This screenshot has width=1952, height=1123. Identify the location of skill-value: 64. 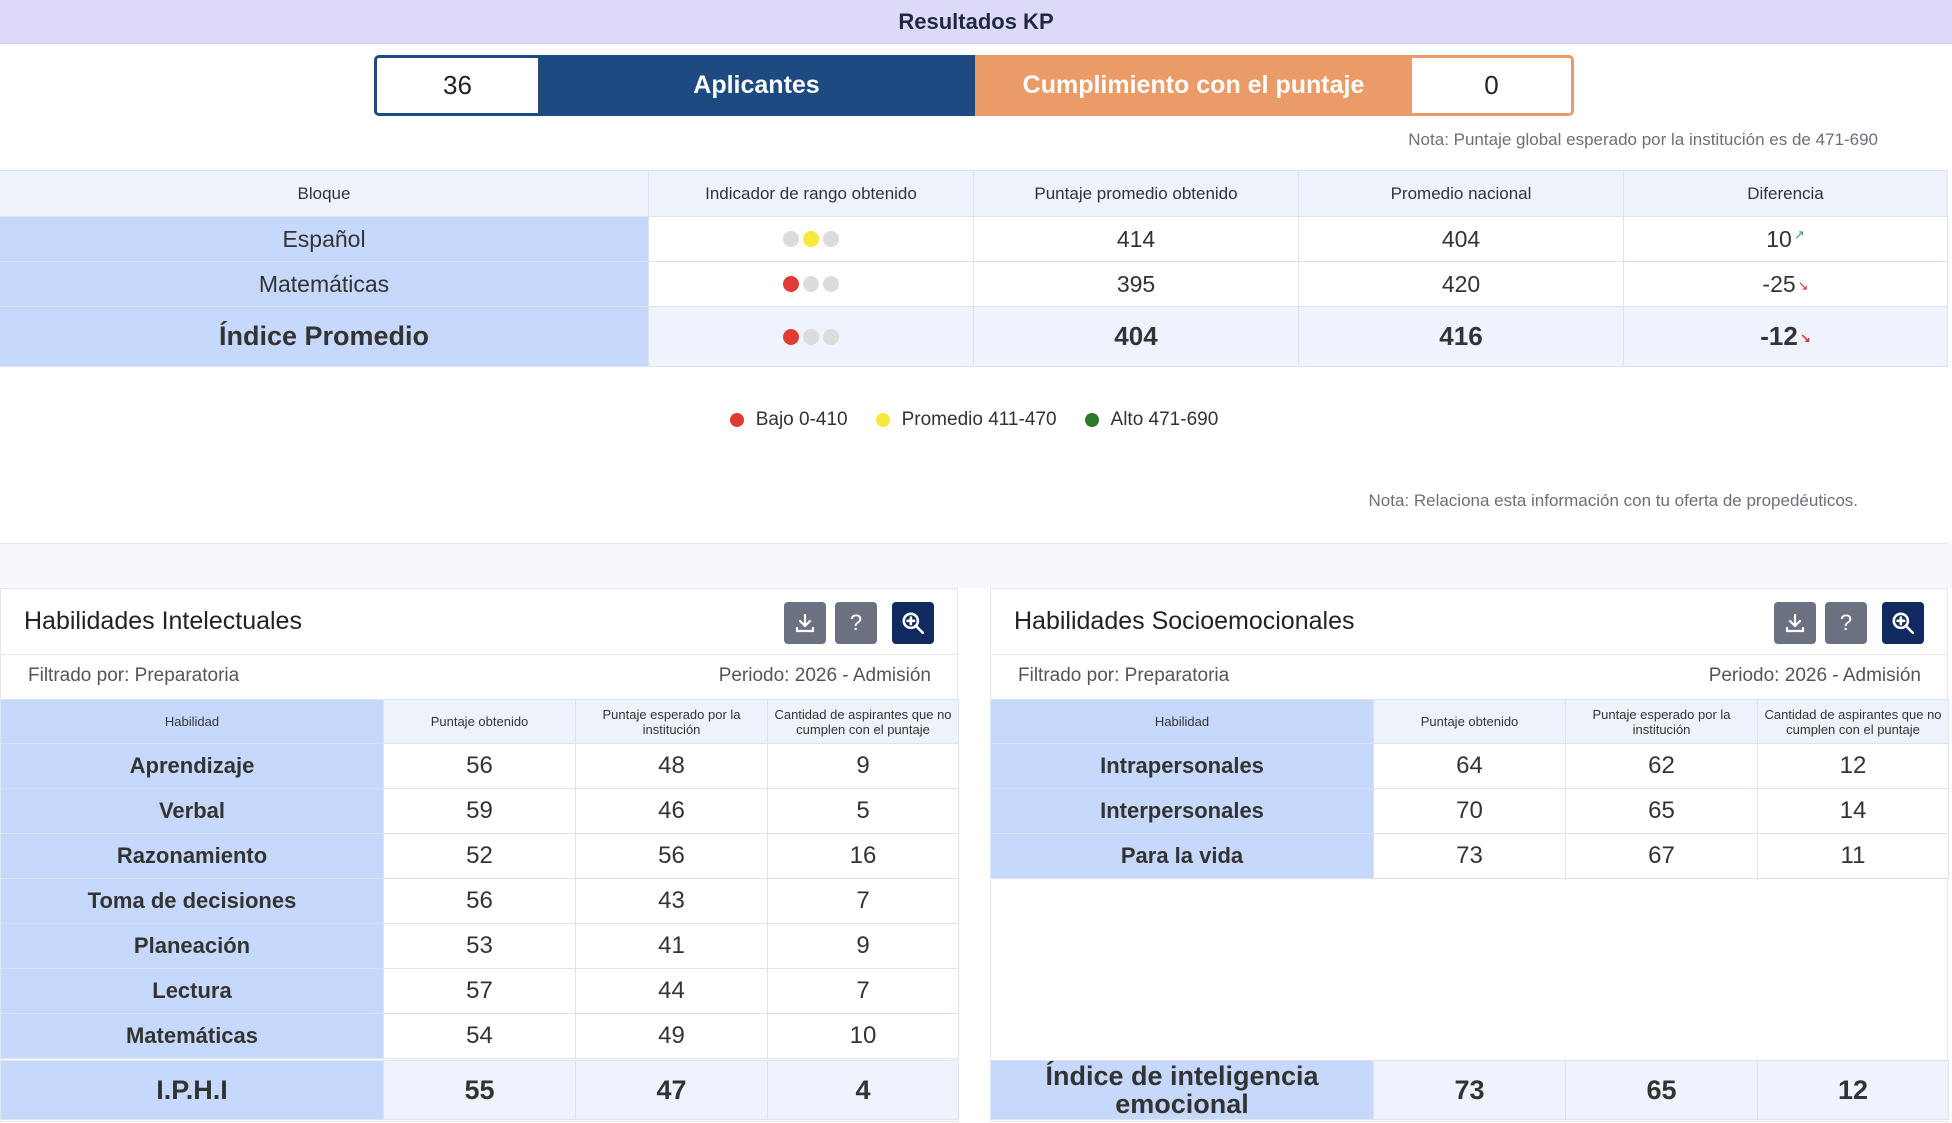
(1470, 766).